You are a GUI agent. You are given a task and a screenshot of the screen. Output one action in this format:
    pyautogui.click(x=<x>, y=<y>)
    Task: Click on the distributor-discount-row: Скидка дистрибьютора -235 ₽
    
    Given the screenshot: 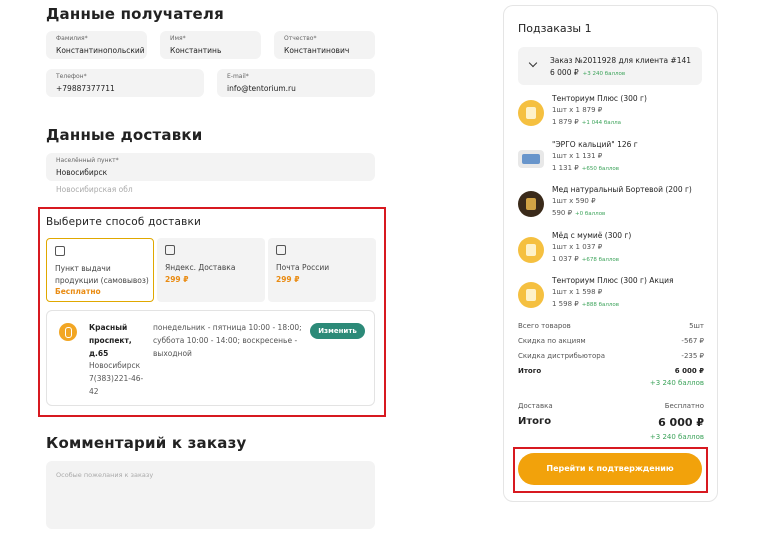 What is the action you would take?
    pyautogui.click(x=611, y=356)
    